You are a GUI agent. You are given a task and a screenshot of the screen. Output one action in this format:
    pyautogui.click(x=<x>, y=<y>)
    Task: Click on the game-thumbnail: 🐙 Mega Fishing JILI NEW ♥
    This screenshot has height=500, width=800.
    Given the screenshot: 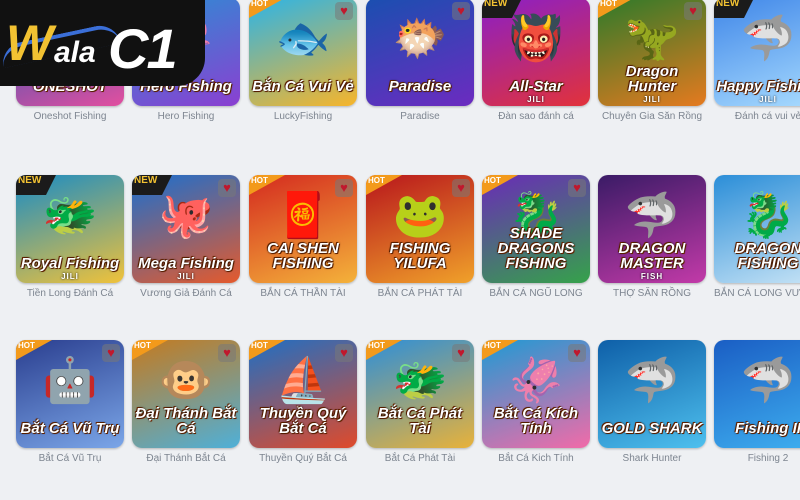 What is the action you would take?
    pyautogui.click(x=186, y=229)
    